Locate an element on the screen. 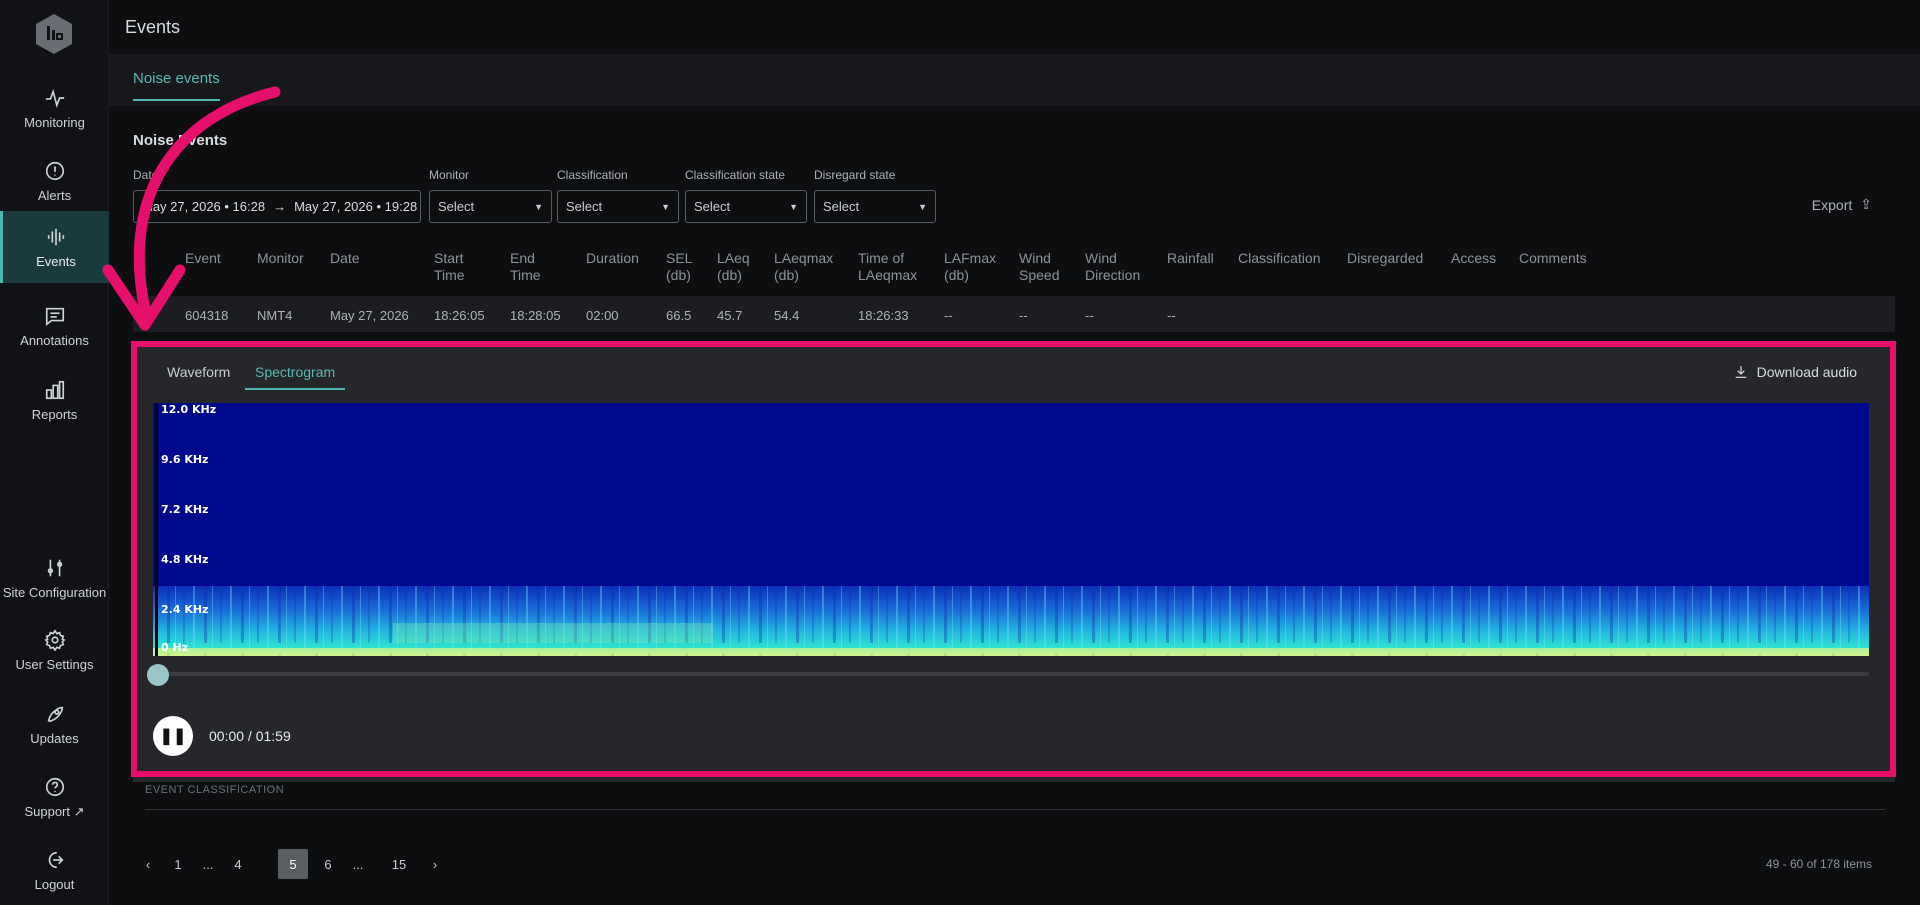 This screenshot has height=905, width=1920. tab-waveform: Waveform is located at coordinates (198, 372).